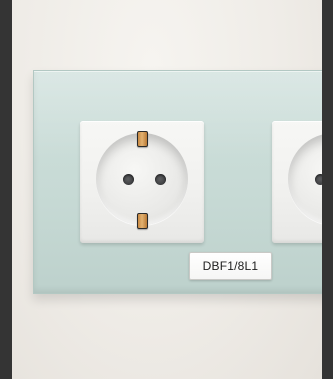  I want to click on pin-hole-right, so click(160, 179).